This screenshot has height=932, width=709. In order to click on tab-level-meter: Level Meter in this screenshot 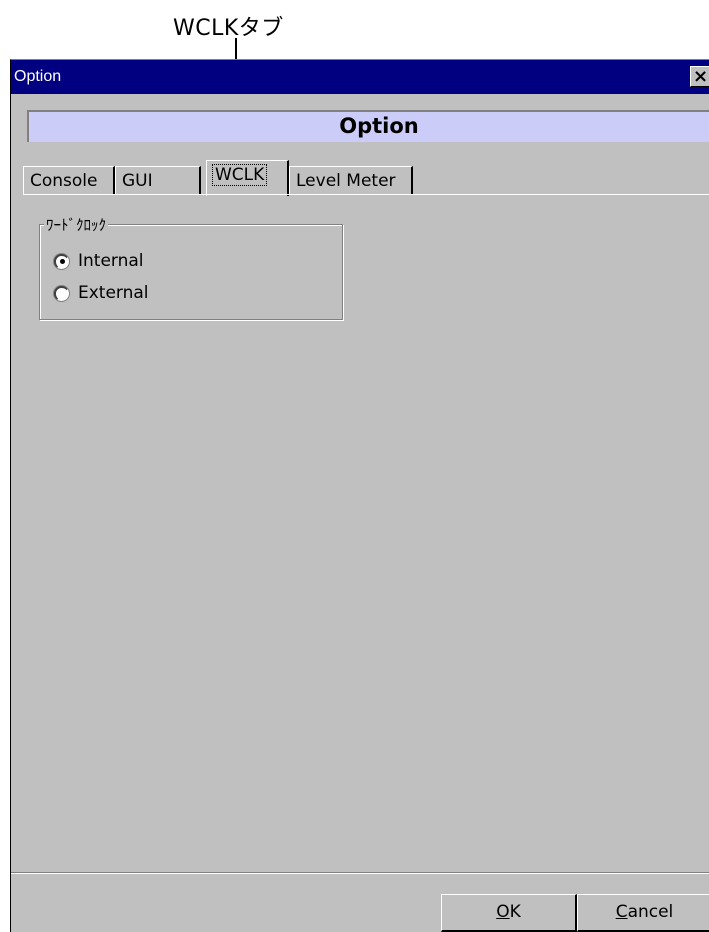, I will do `click(351, 180)`.